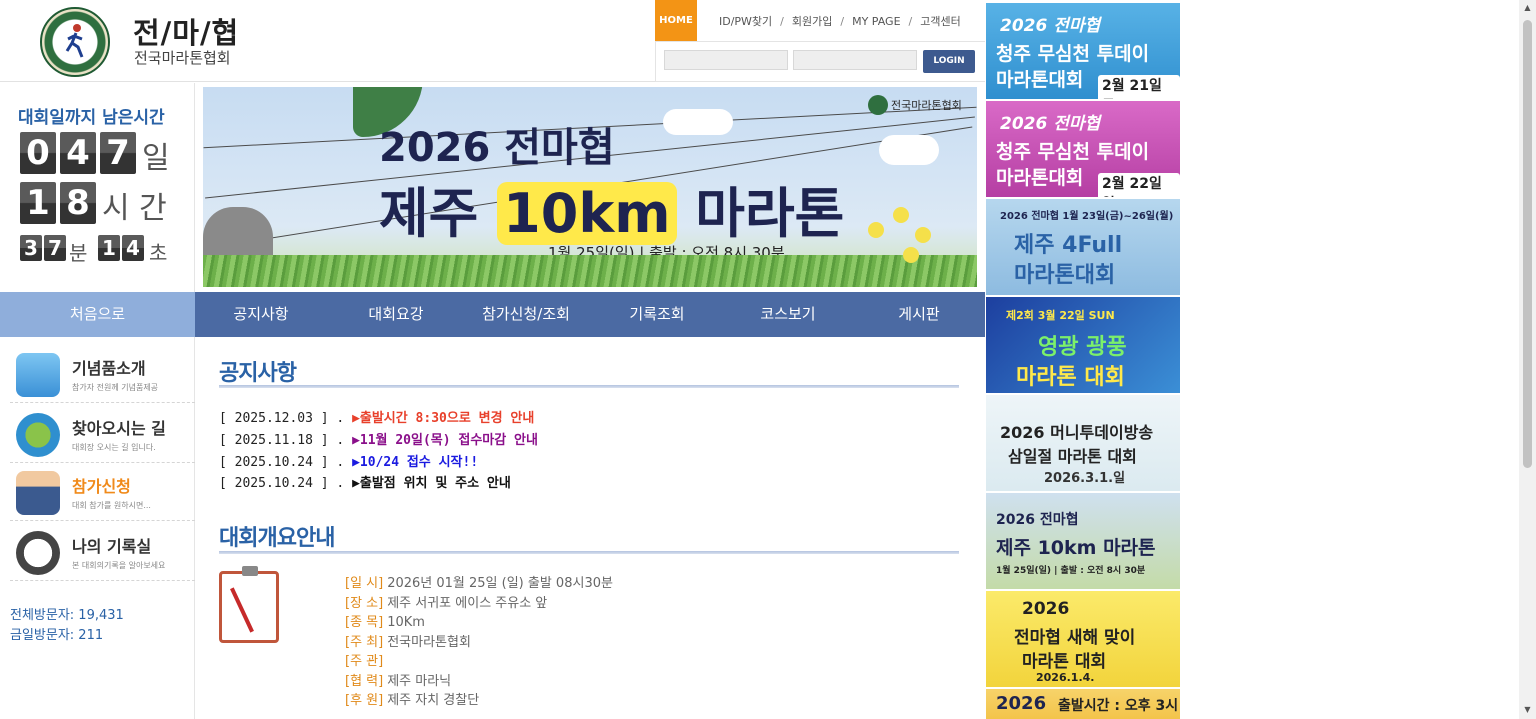 The image size is (1536, 719). I want to click on banner-date-tag: 2026.1.4., so click(1065, 677).